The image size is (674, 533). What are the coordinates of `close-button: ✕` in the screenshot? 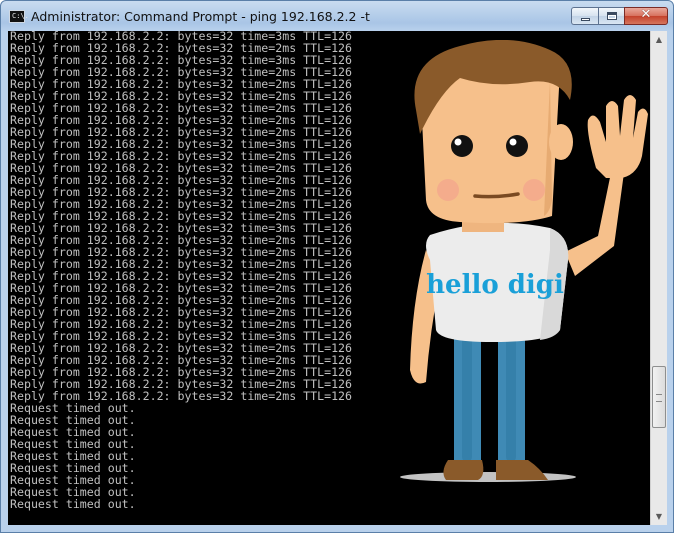 It's located at (646, 16).